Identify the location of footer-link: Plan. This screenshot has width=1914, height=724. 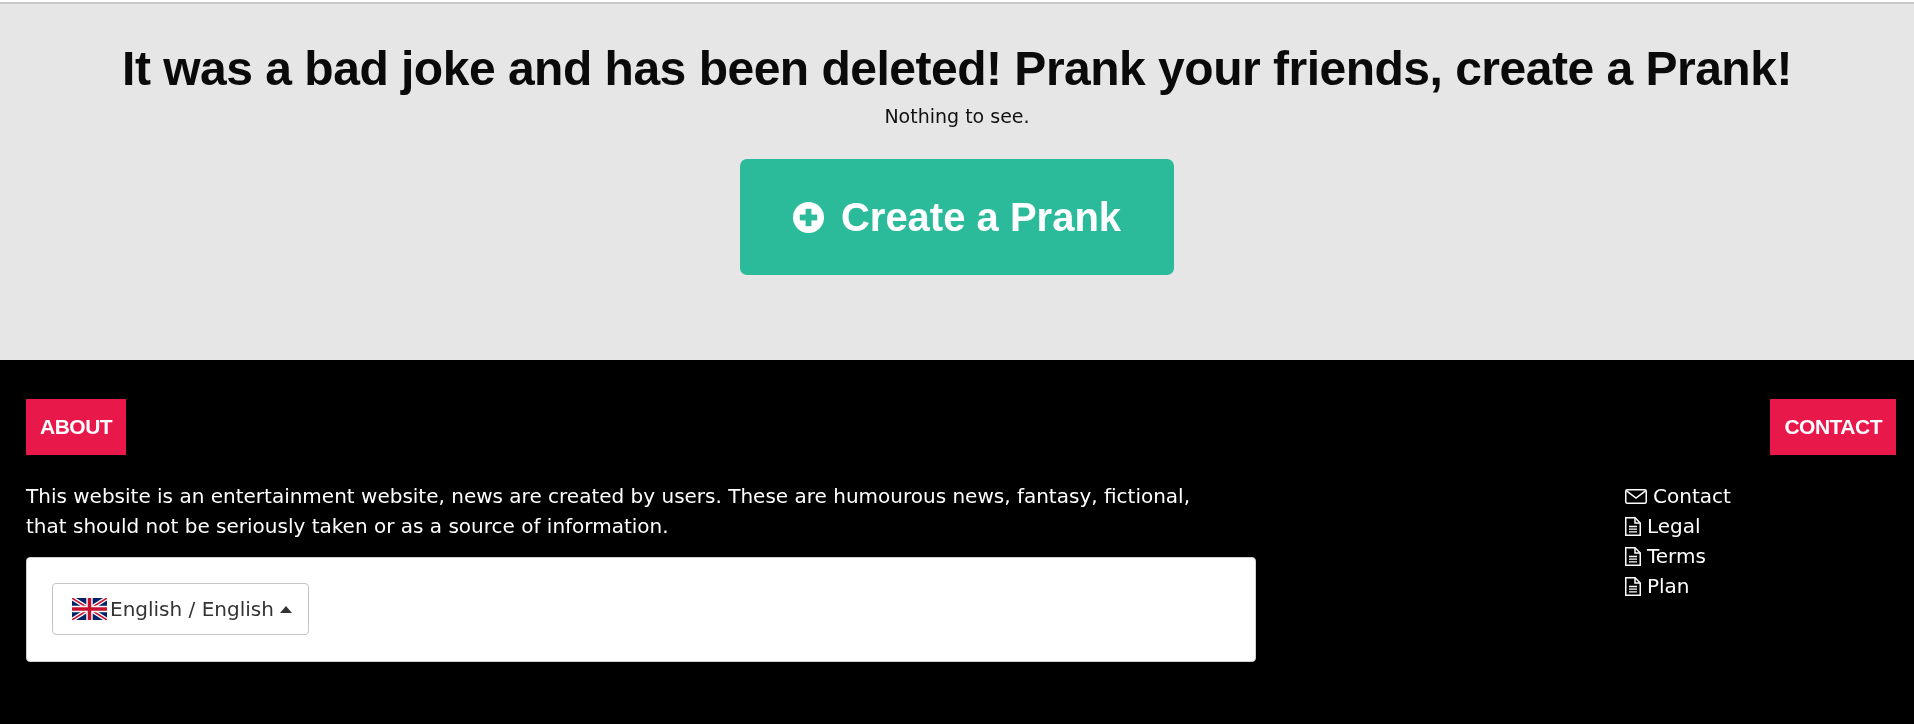
(1657, 586).